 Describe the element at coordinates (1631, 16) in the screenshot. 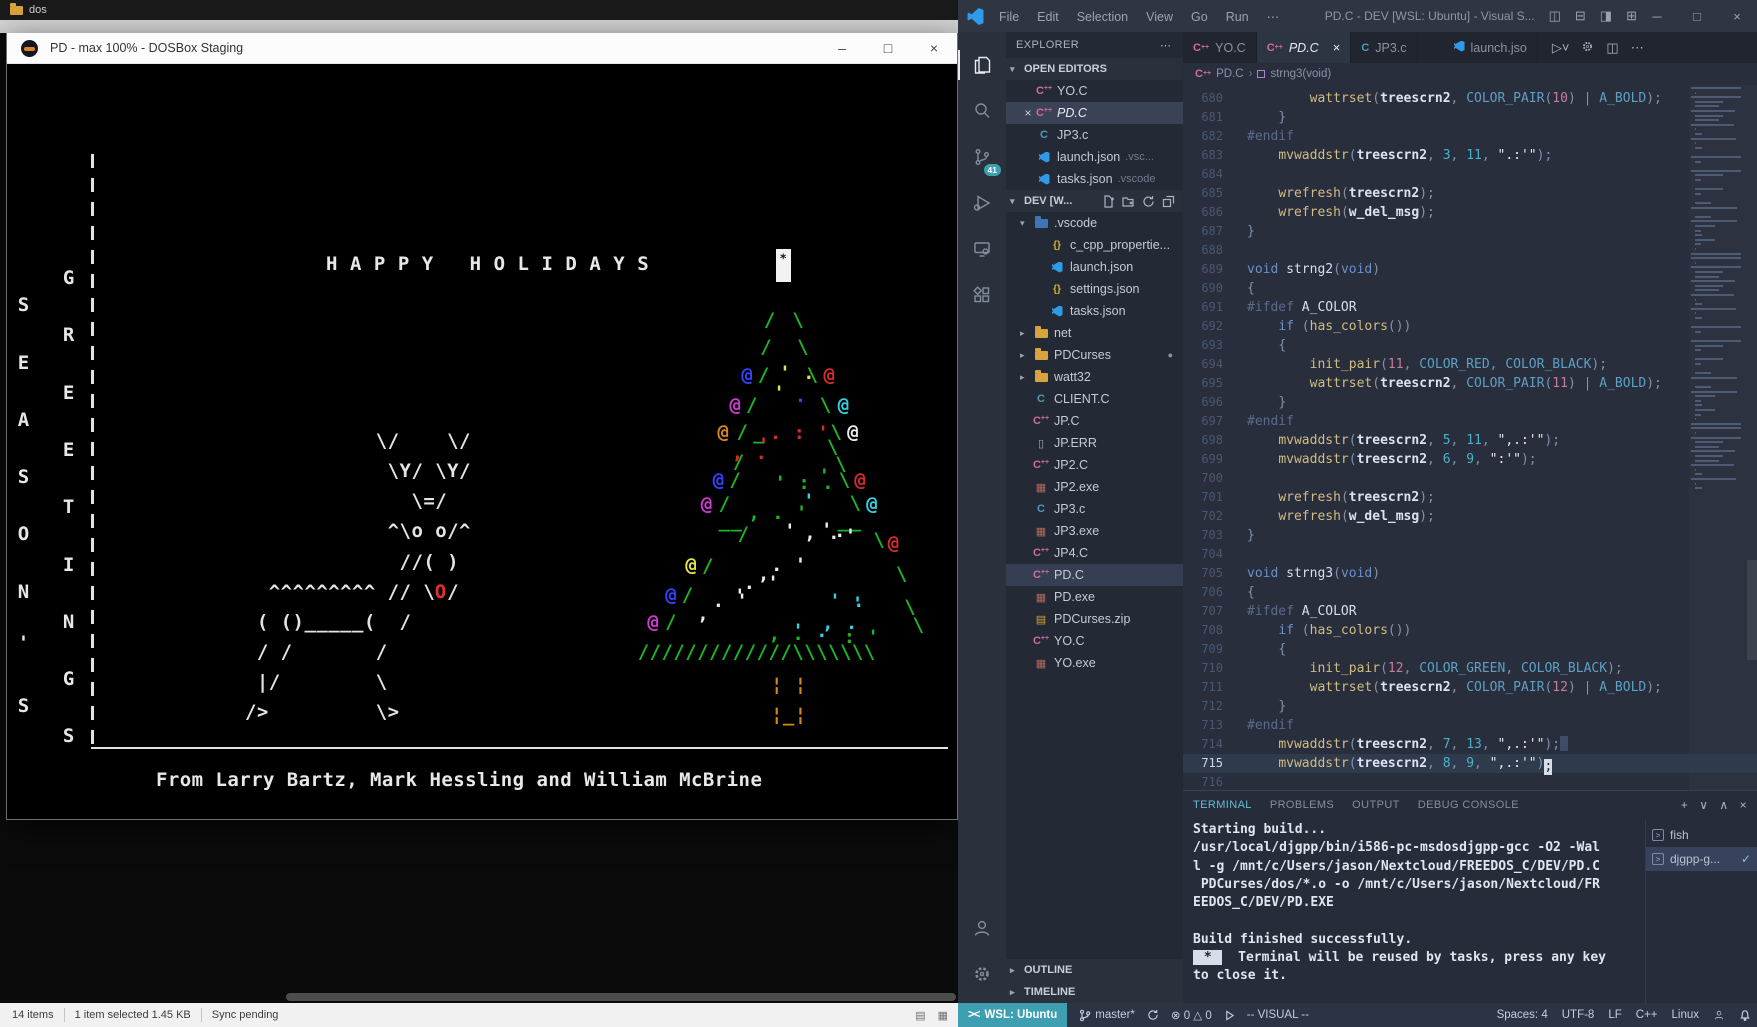

I see `layout-icon: ⊞` at that location.